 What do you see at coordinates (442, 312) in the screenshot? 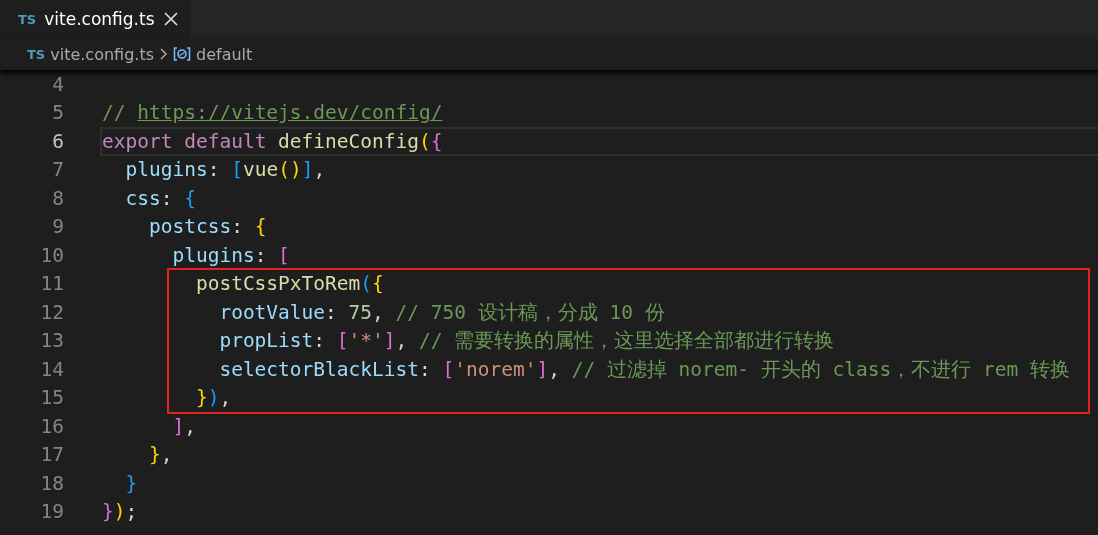
I see `code-line: rootValue: 75, // 750 设计稿，分成 10 份` at bounding box center [442, 312].